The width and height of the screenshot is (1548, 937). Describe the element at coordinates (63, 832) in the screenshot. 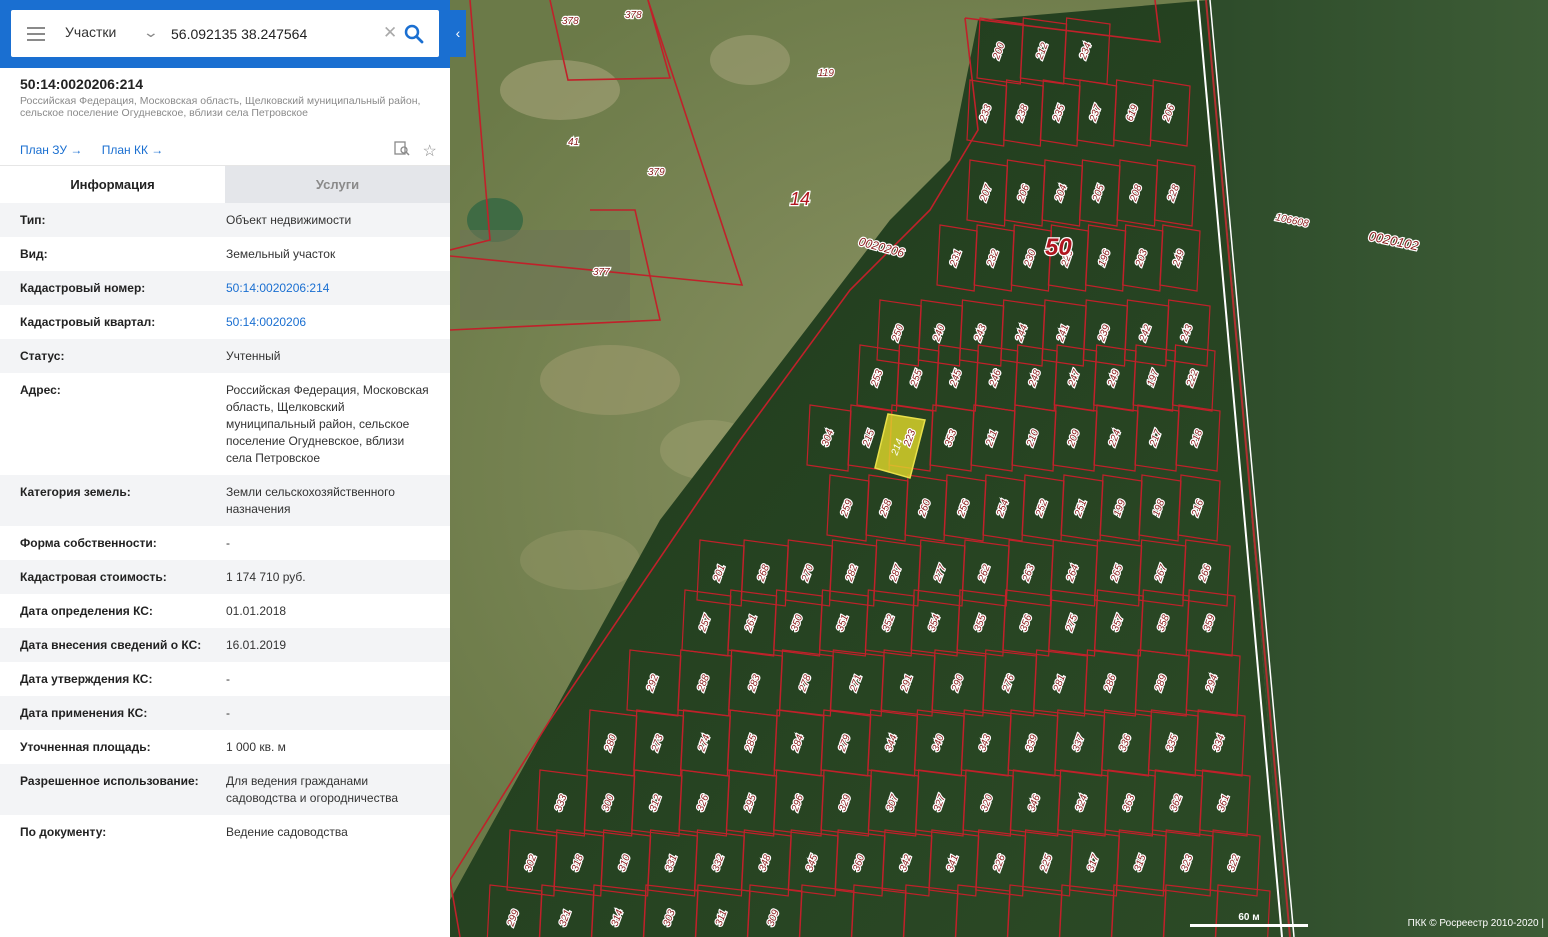

I see `property-key: По документу:` at that location.